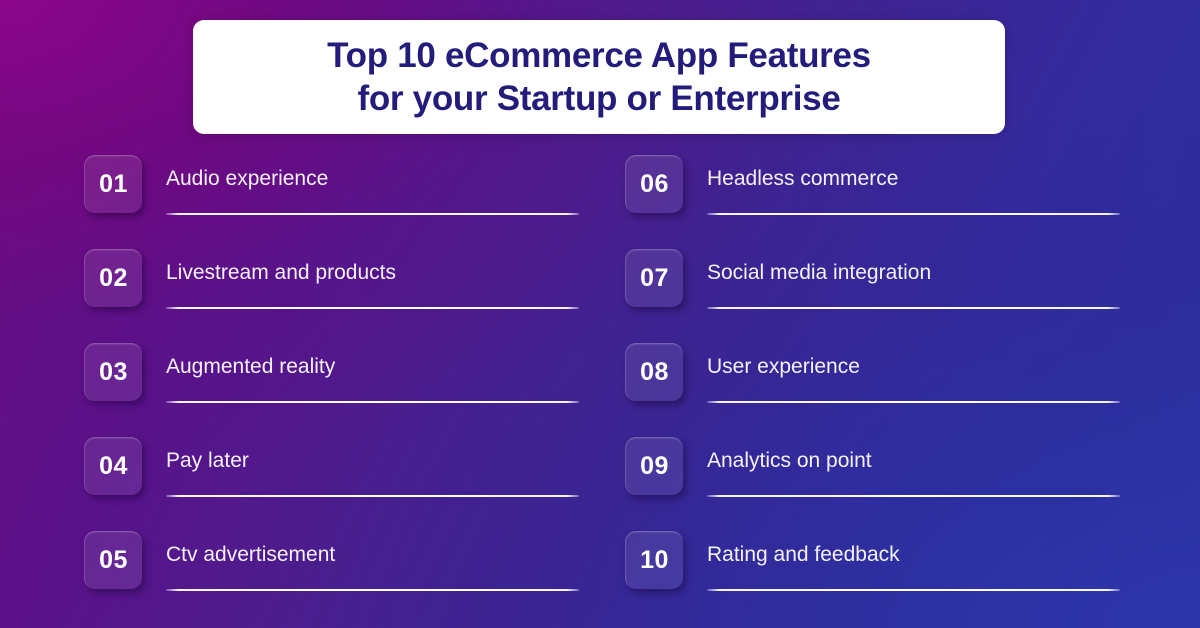  I want to click on page-title-line-2: for your Startup or Enterprise, so click(599, 98).